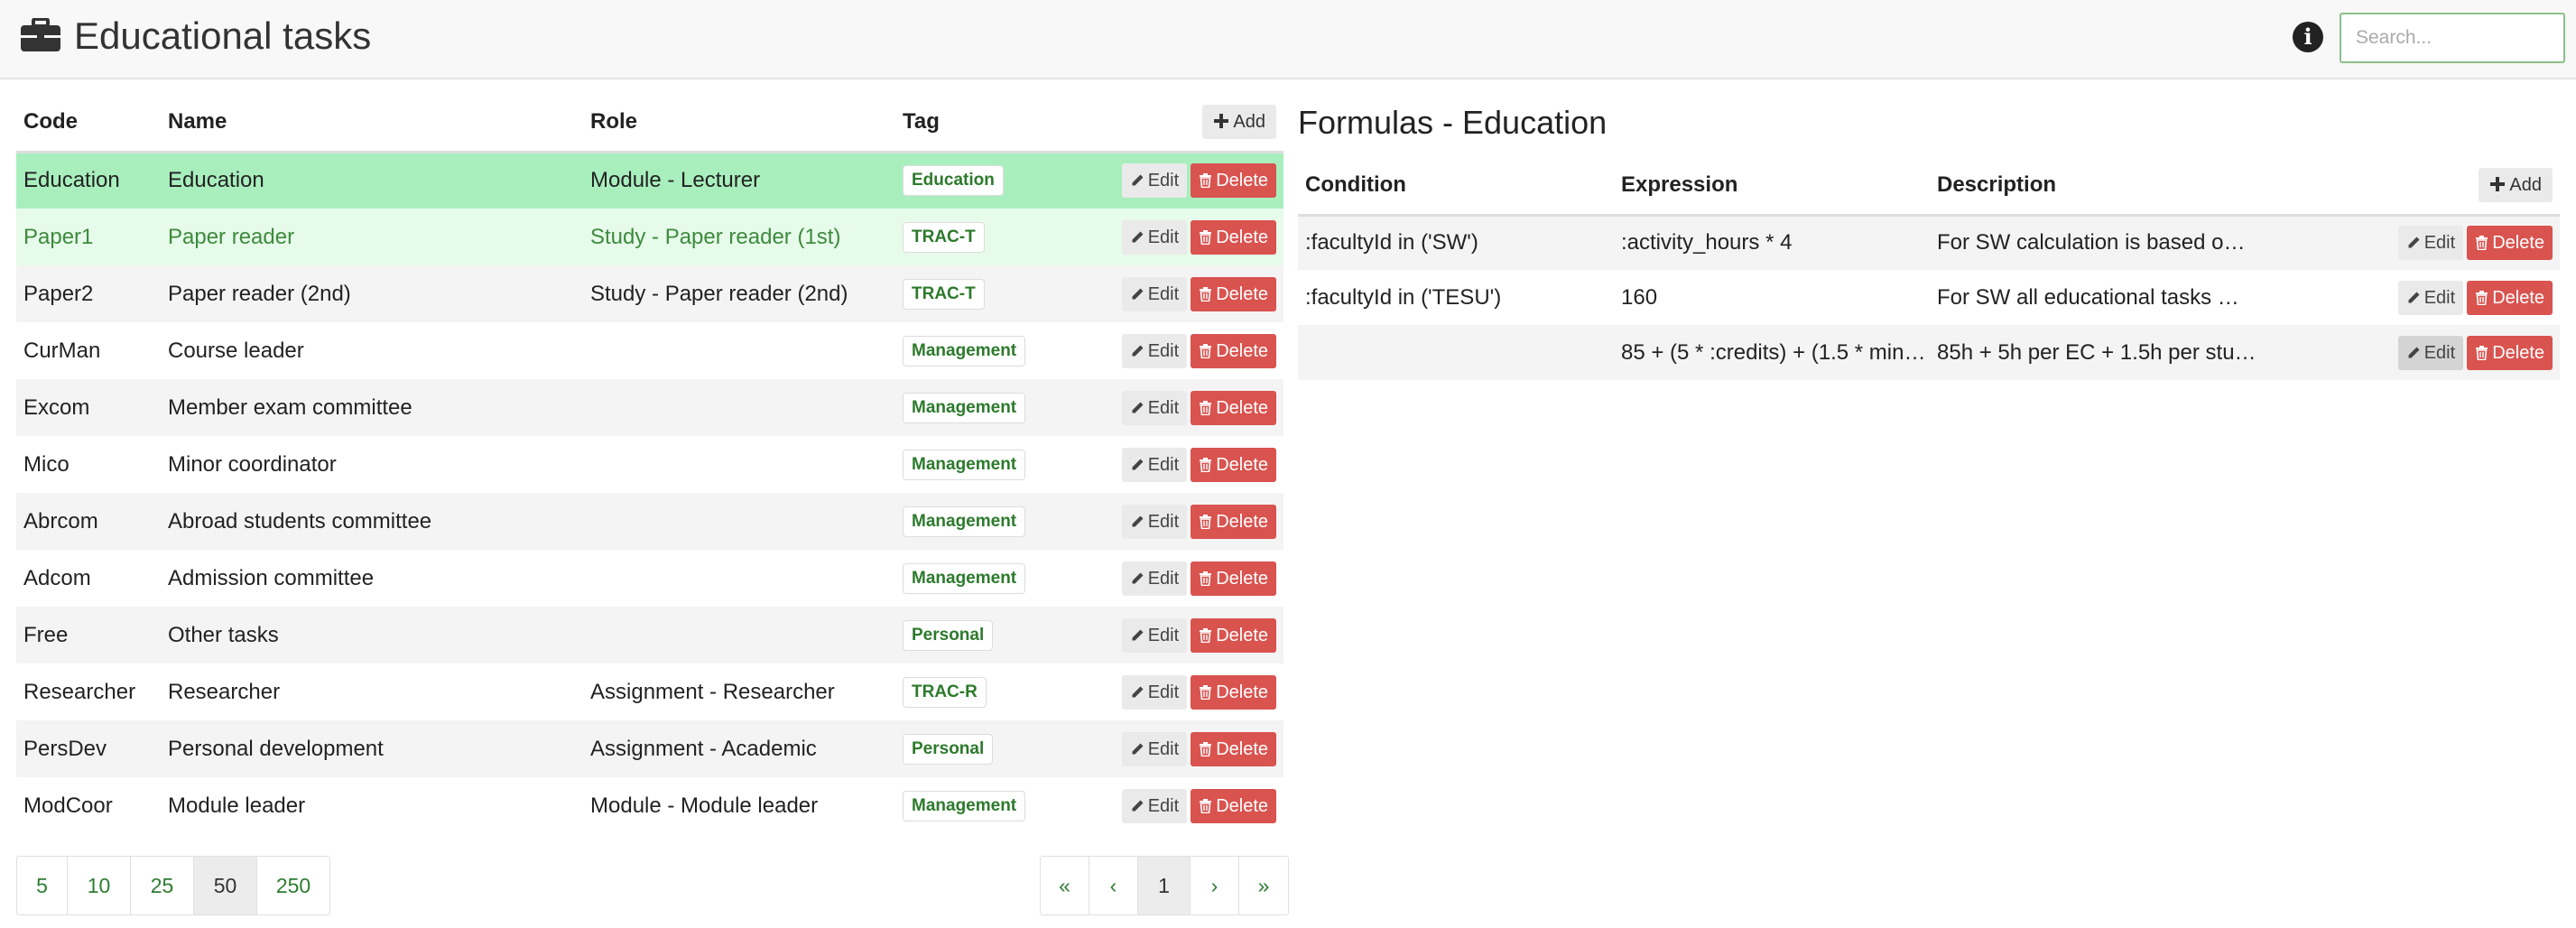  What do you see at coordinates (719, 294) in the screenshot?
I see `task-role: Study - Paper reader (2nd)` at bounding box center [719, 294].